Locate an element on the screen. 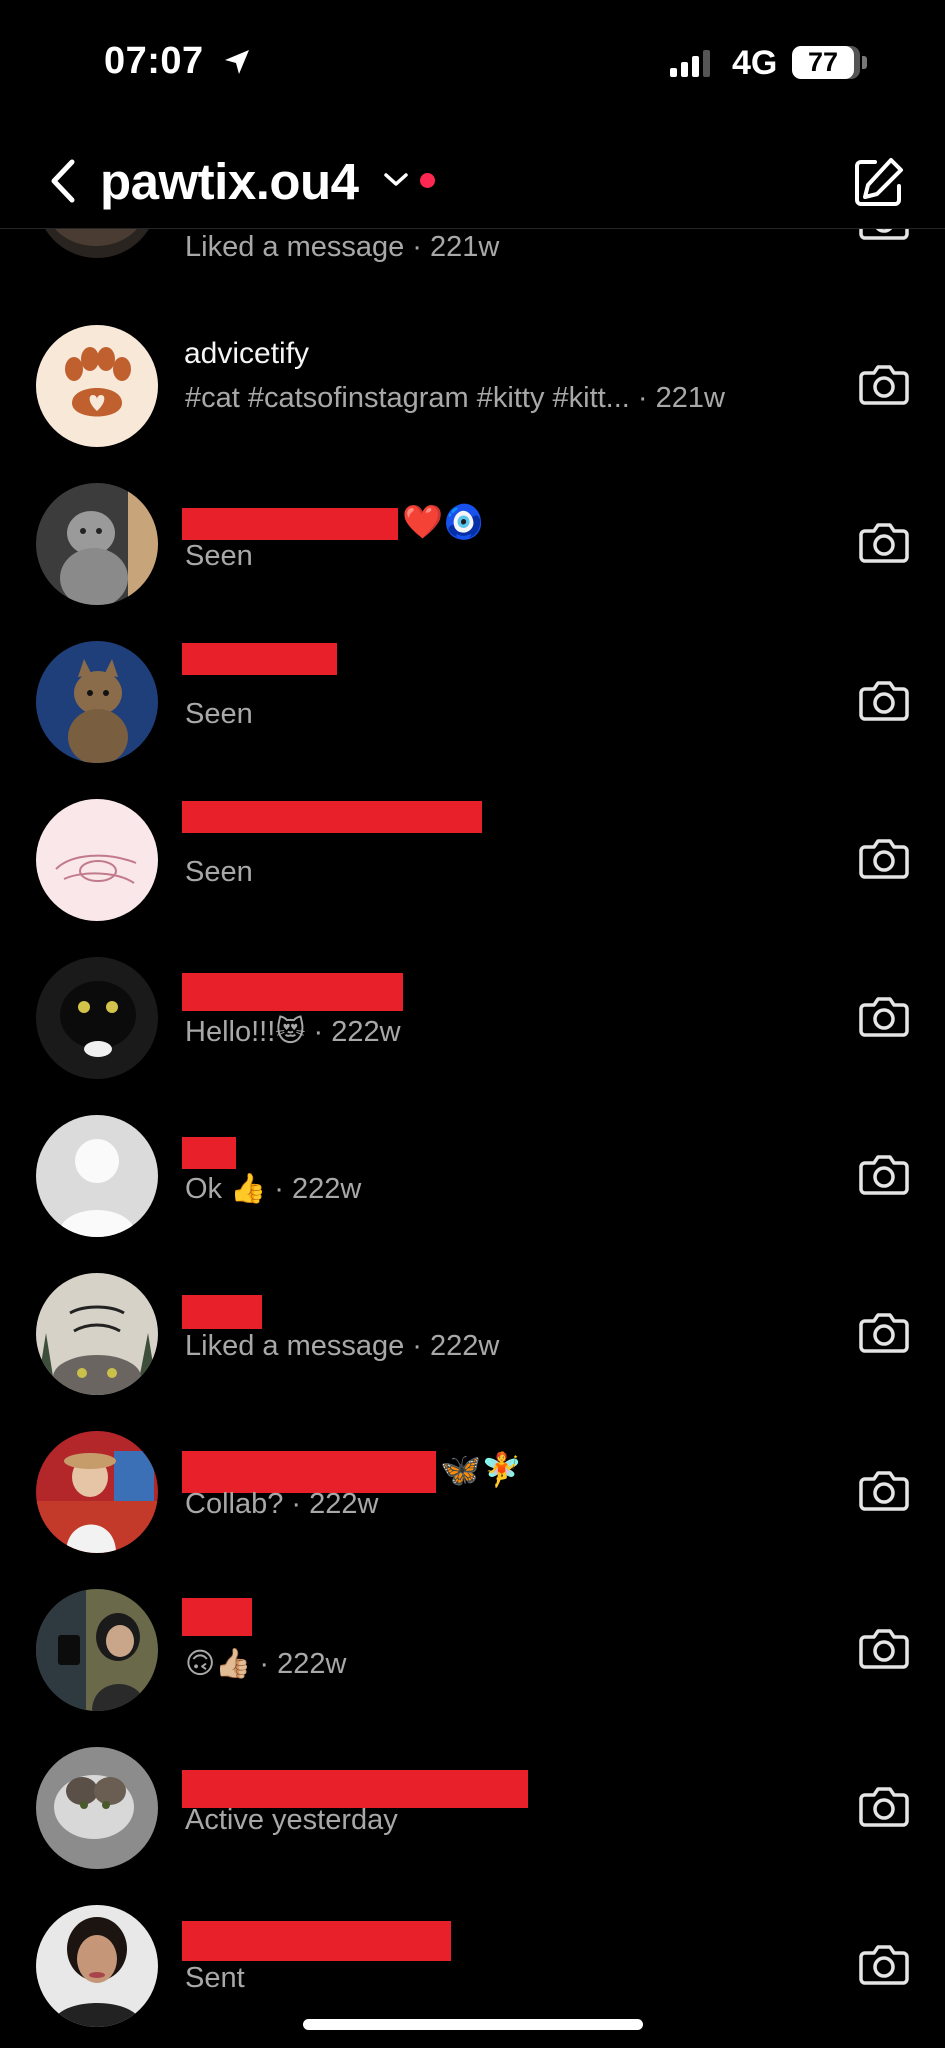  thread-preview: Liked a message · 222w is located at coordinates (342, 1346).